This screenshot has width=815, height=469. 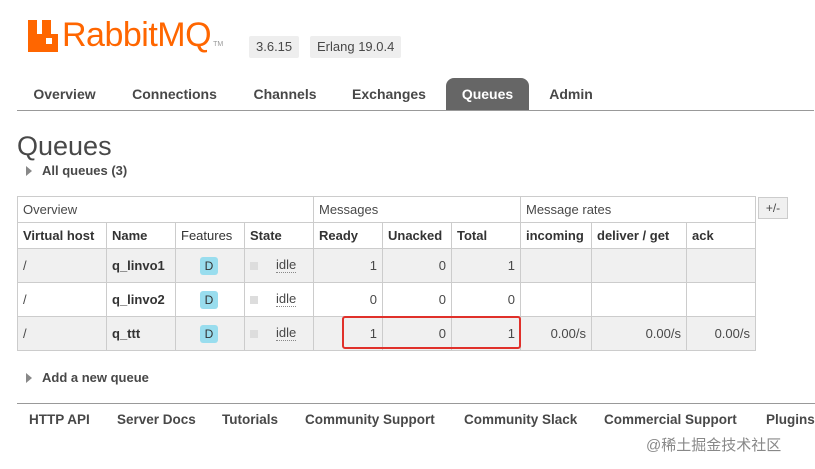 What do you see at coordinates (137, 35) in the screenshot?
I see `brand-name: RabbitMQ` at bounding box center [137, 35].